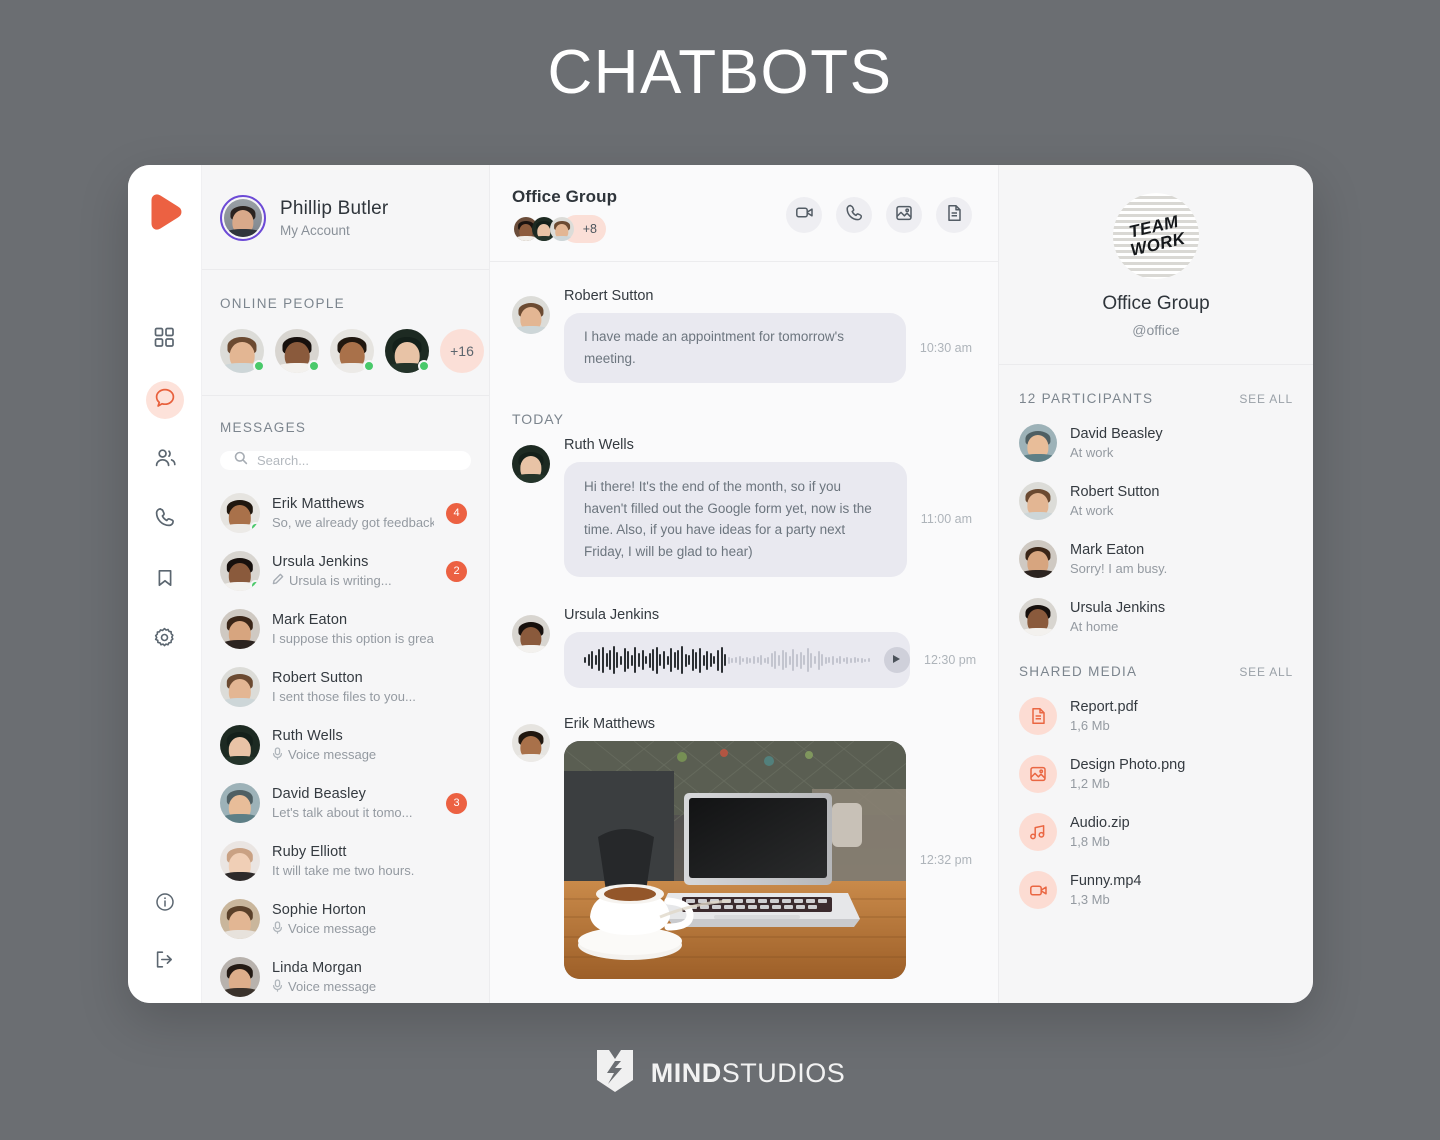 The width and height of the screenshot is (1440, 1140). What do you see at coordinates (1038, 832) in the screenshot?
I see `music-icon` at bounding box center [1038, 832].